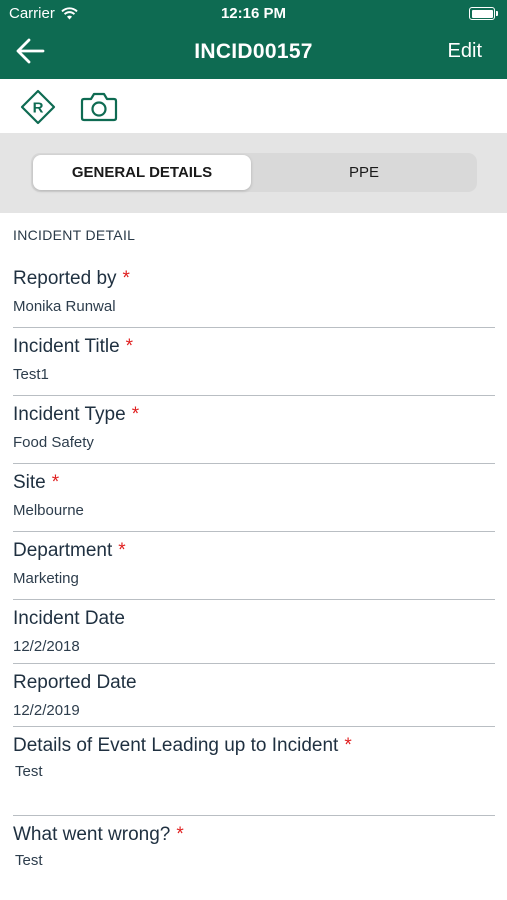 This screenshot has height=900, width=507. Describe the element at coordinates (48, 510) in the screenshot. I see `field-value: Melbourne` at that location.